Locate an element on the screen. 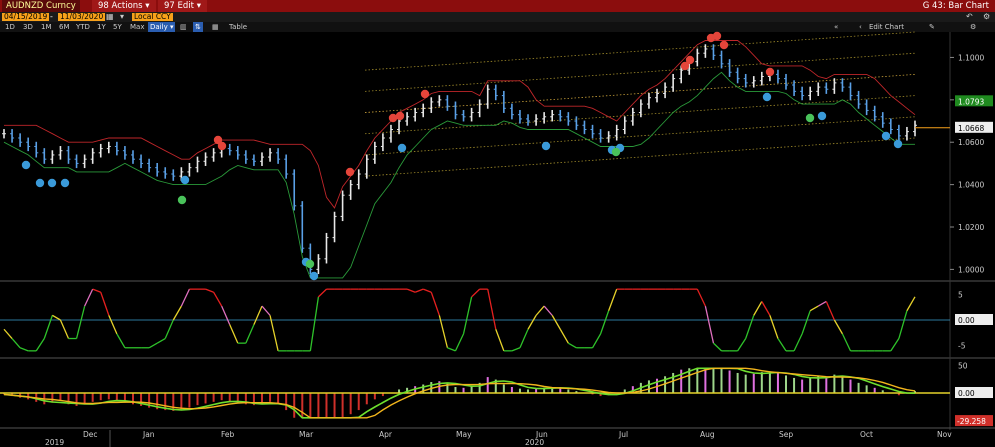 The width and height of the screenshot is (995, 447). month-tick-label: Sep is located at coordinates (786, 434).